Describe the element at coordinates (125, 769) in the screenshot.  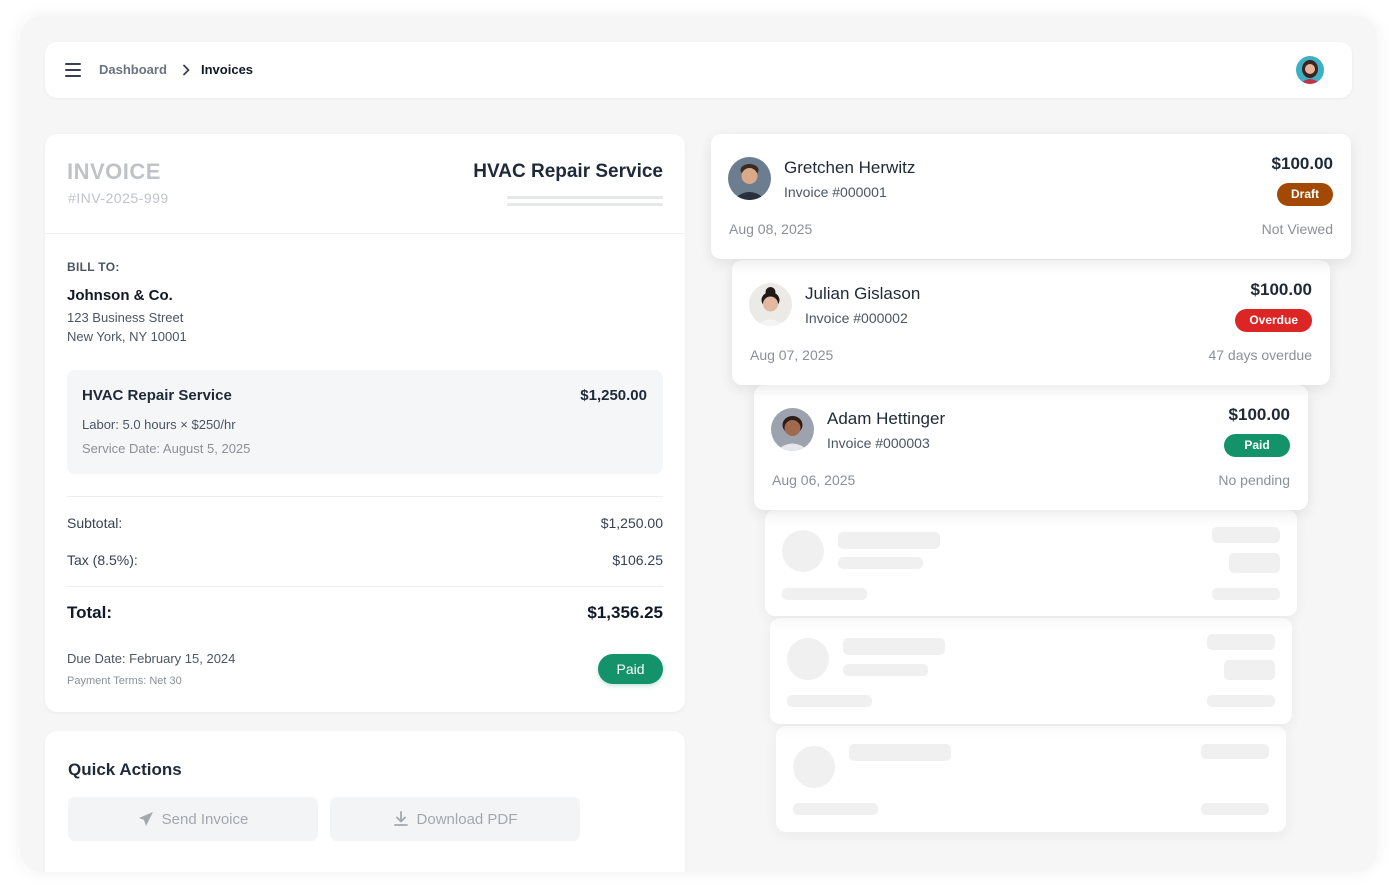
I see `quick-actions-title: Quick Actions` at that location.